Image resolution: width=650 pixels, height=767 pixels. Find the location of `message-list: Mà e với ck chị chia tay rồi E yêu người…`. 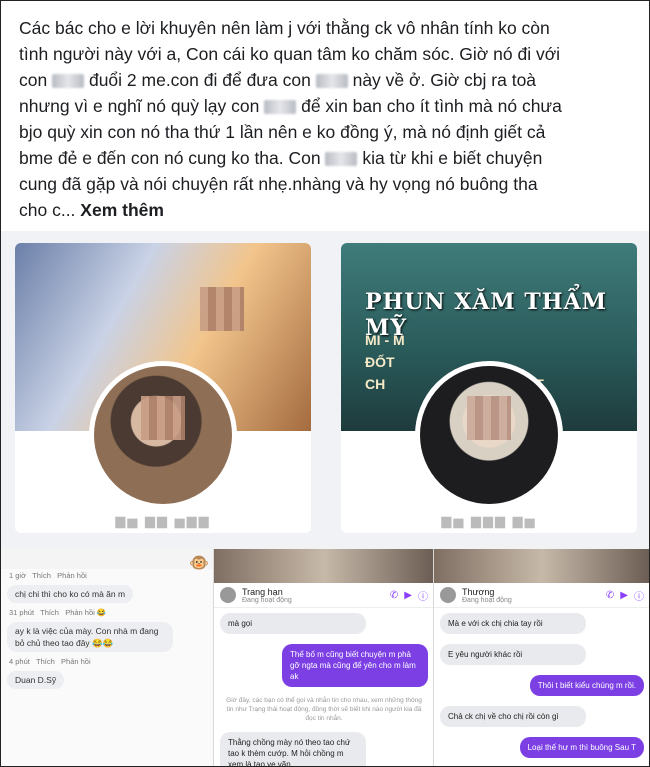

message-list: Mà e với ck chị chia tay rồi E yêu người… is located at coordinates (541, 685).